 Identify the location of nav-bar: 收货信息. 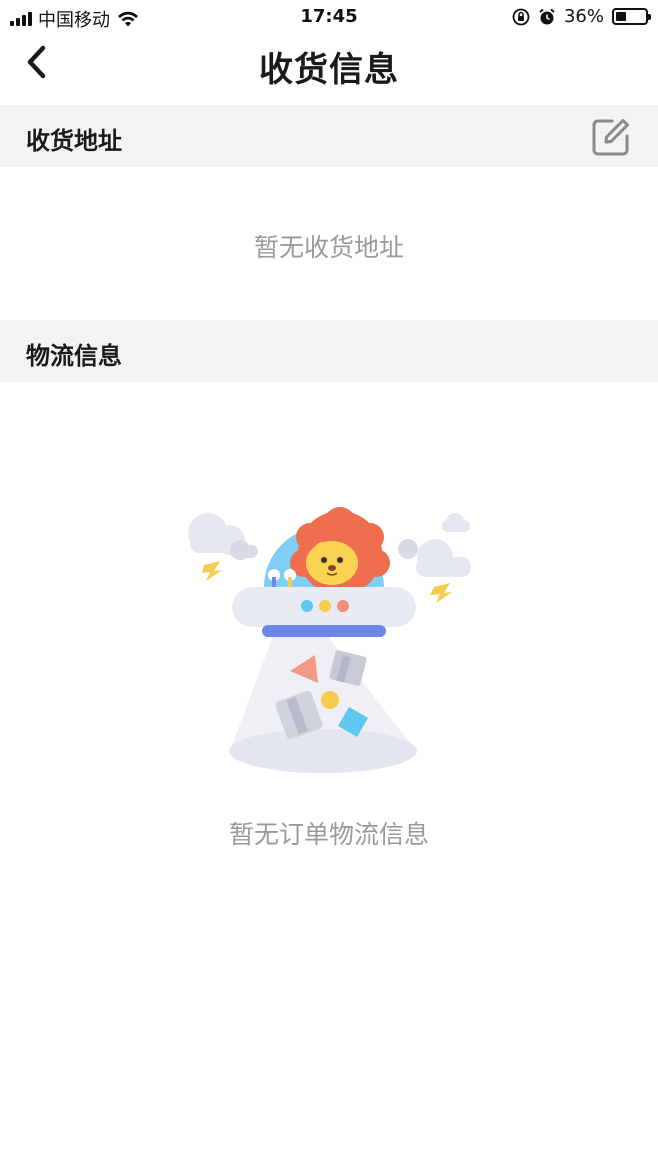
(329, 69).